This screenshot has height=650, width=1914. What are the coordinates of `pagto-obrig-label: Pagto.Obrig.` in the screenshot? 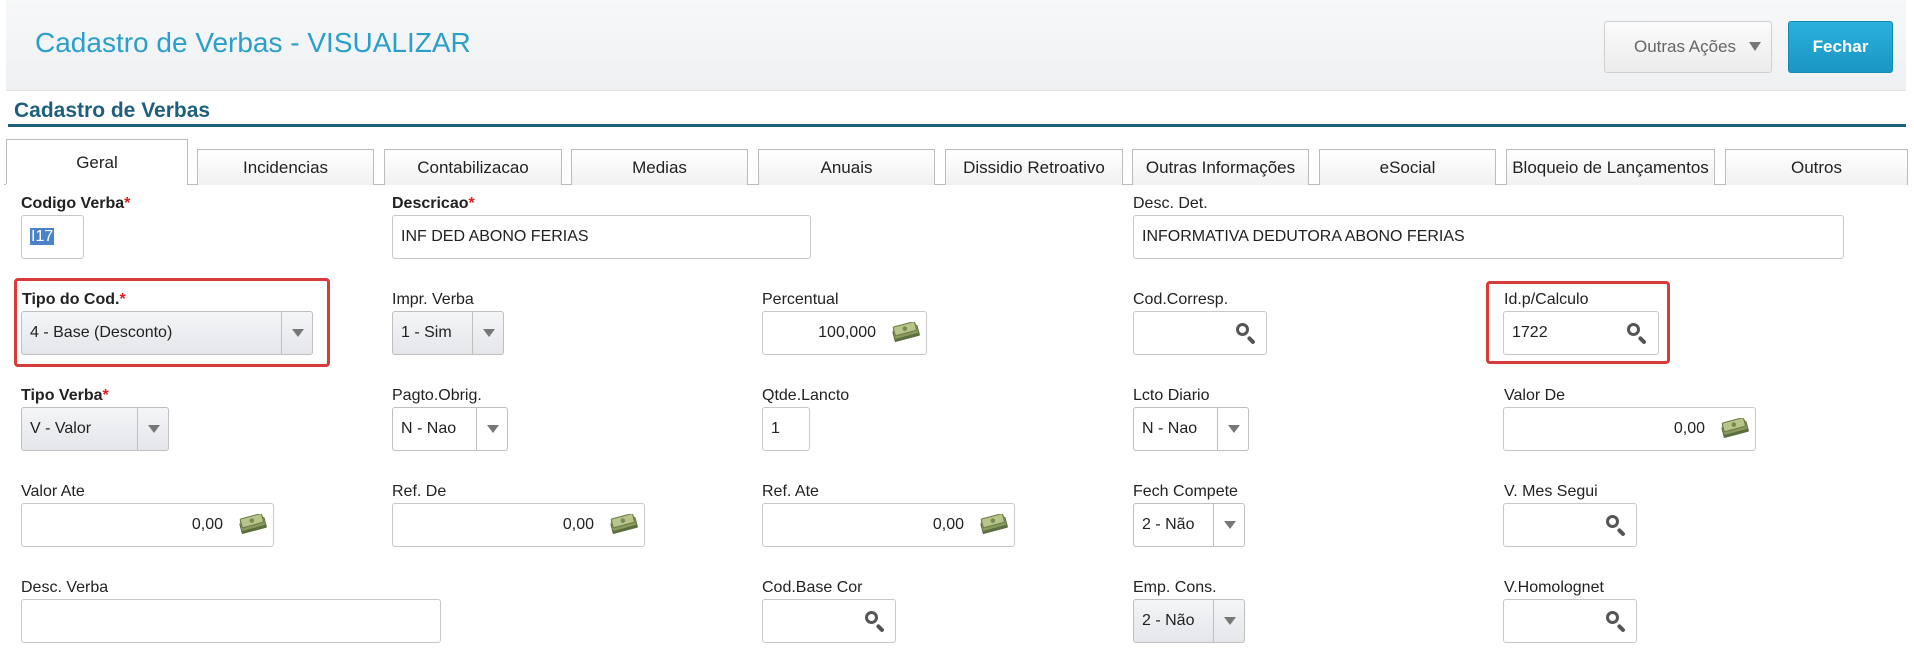 It's located at (437, 395).